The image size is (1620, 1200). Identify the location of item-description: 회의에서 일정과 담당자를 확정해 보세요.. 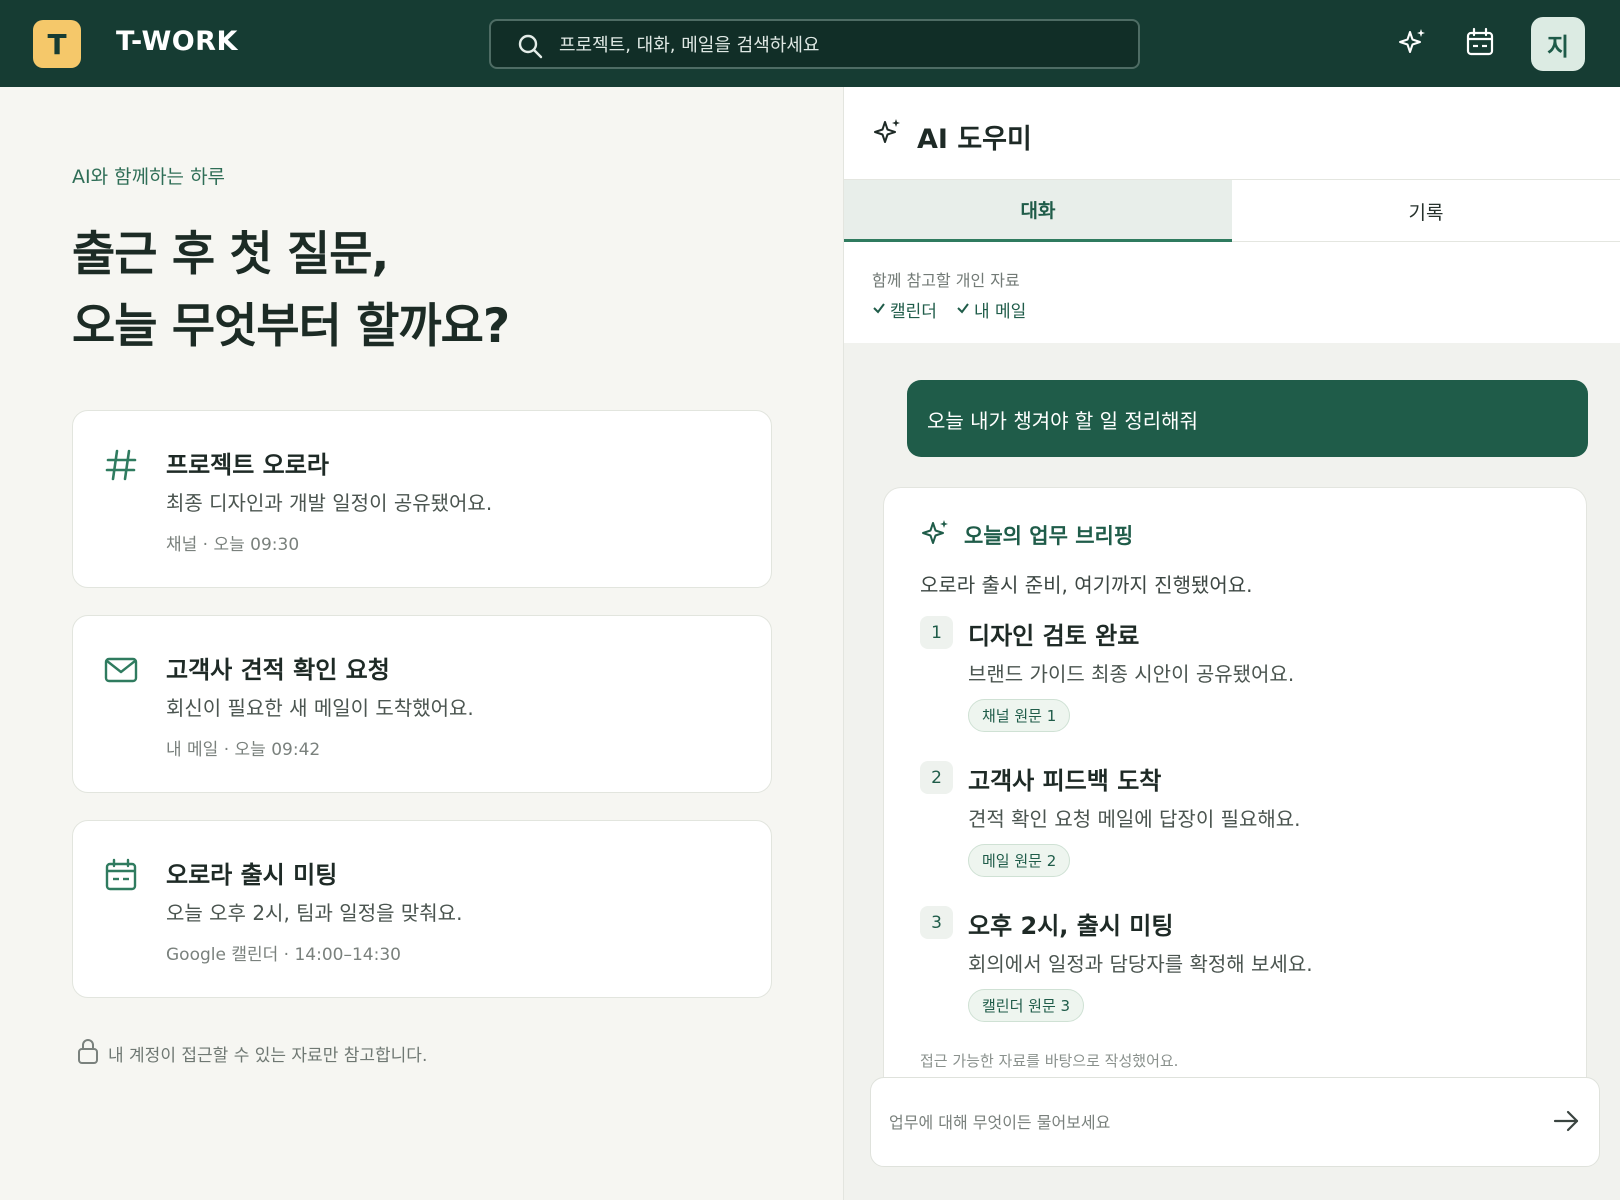
(1140, 964).